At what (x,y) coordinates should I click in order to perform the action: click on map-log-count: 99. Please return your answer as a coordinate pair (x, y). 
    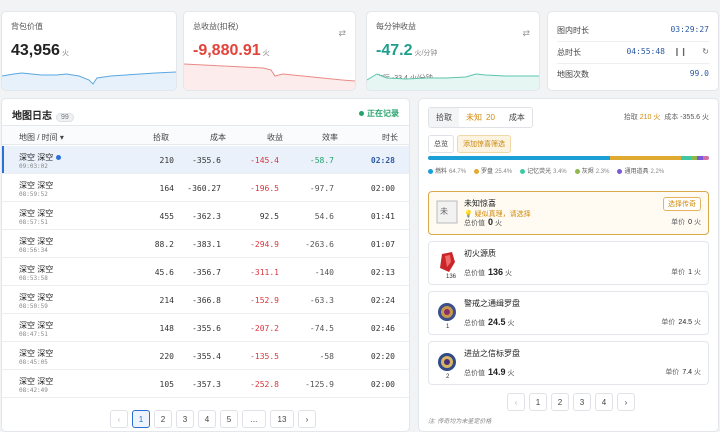
    Looking at the image, I should click on (65, 117).